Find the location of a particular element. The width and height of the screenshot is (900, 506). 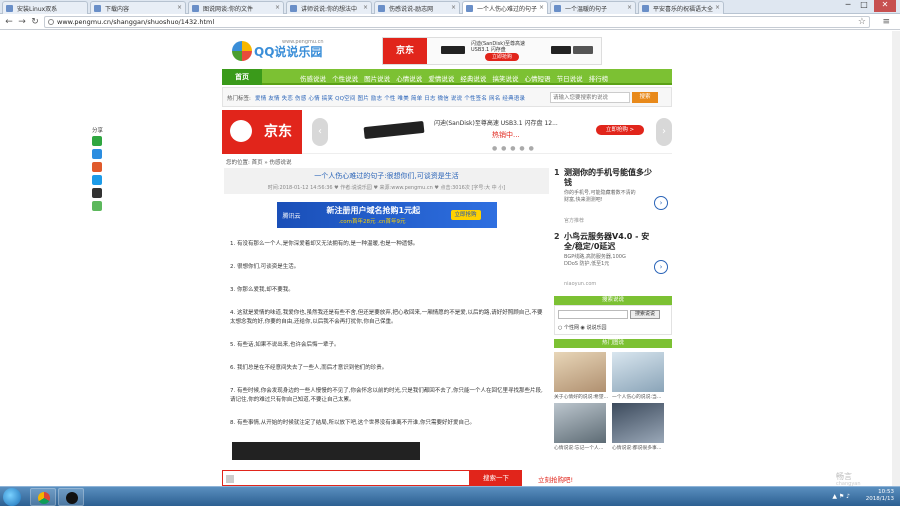

nav-home: 首页 is located at coordinates (242, 77).